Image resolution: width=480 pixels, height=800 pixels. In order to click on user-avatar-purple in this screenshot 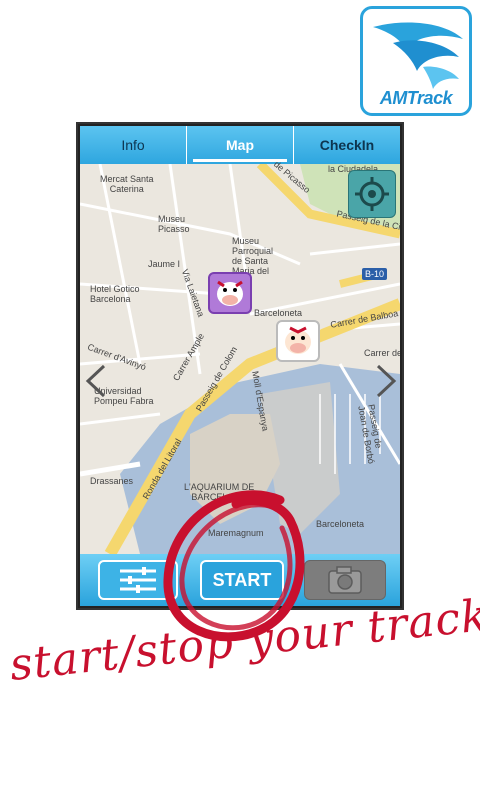, I will do `click(230, 293)`.